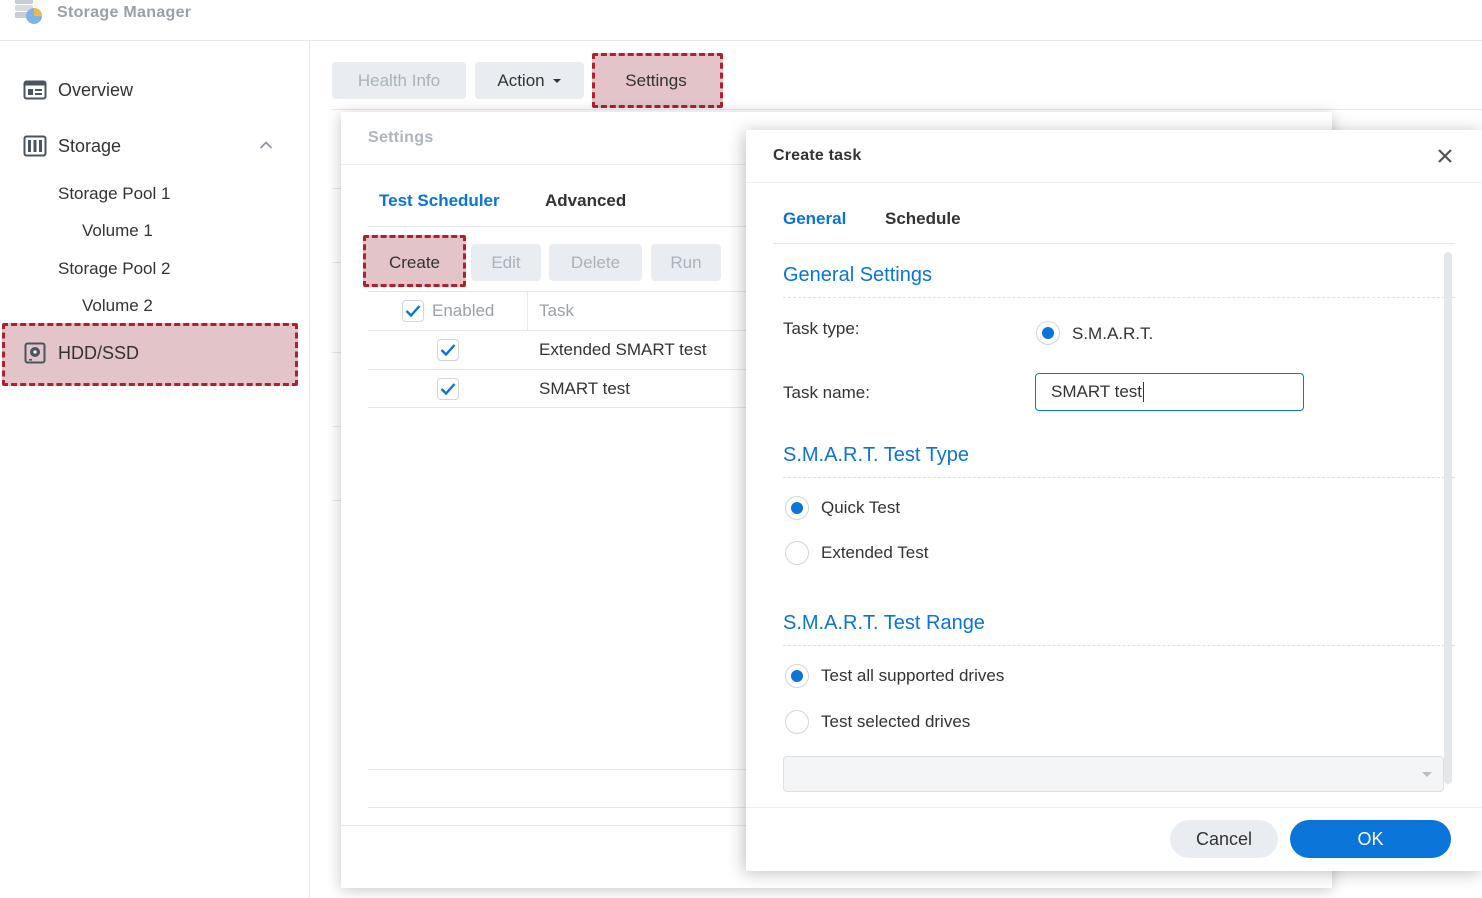  What do you see at coordinates (556, 311) in the screenshot?
I see `column-header-task: Task` at bounding box center [556, 311].